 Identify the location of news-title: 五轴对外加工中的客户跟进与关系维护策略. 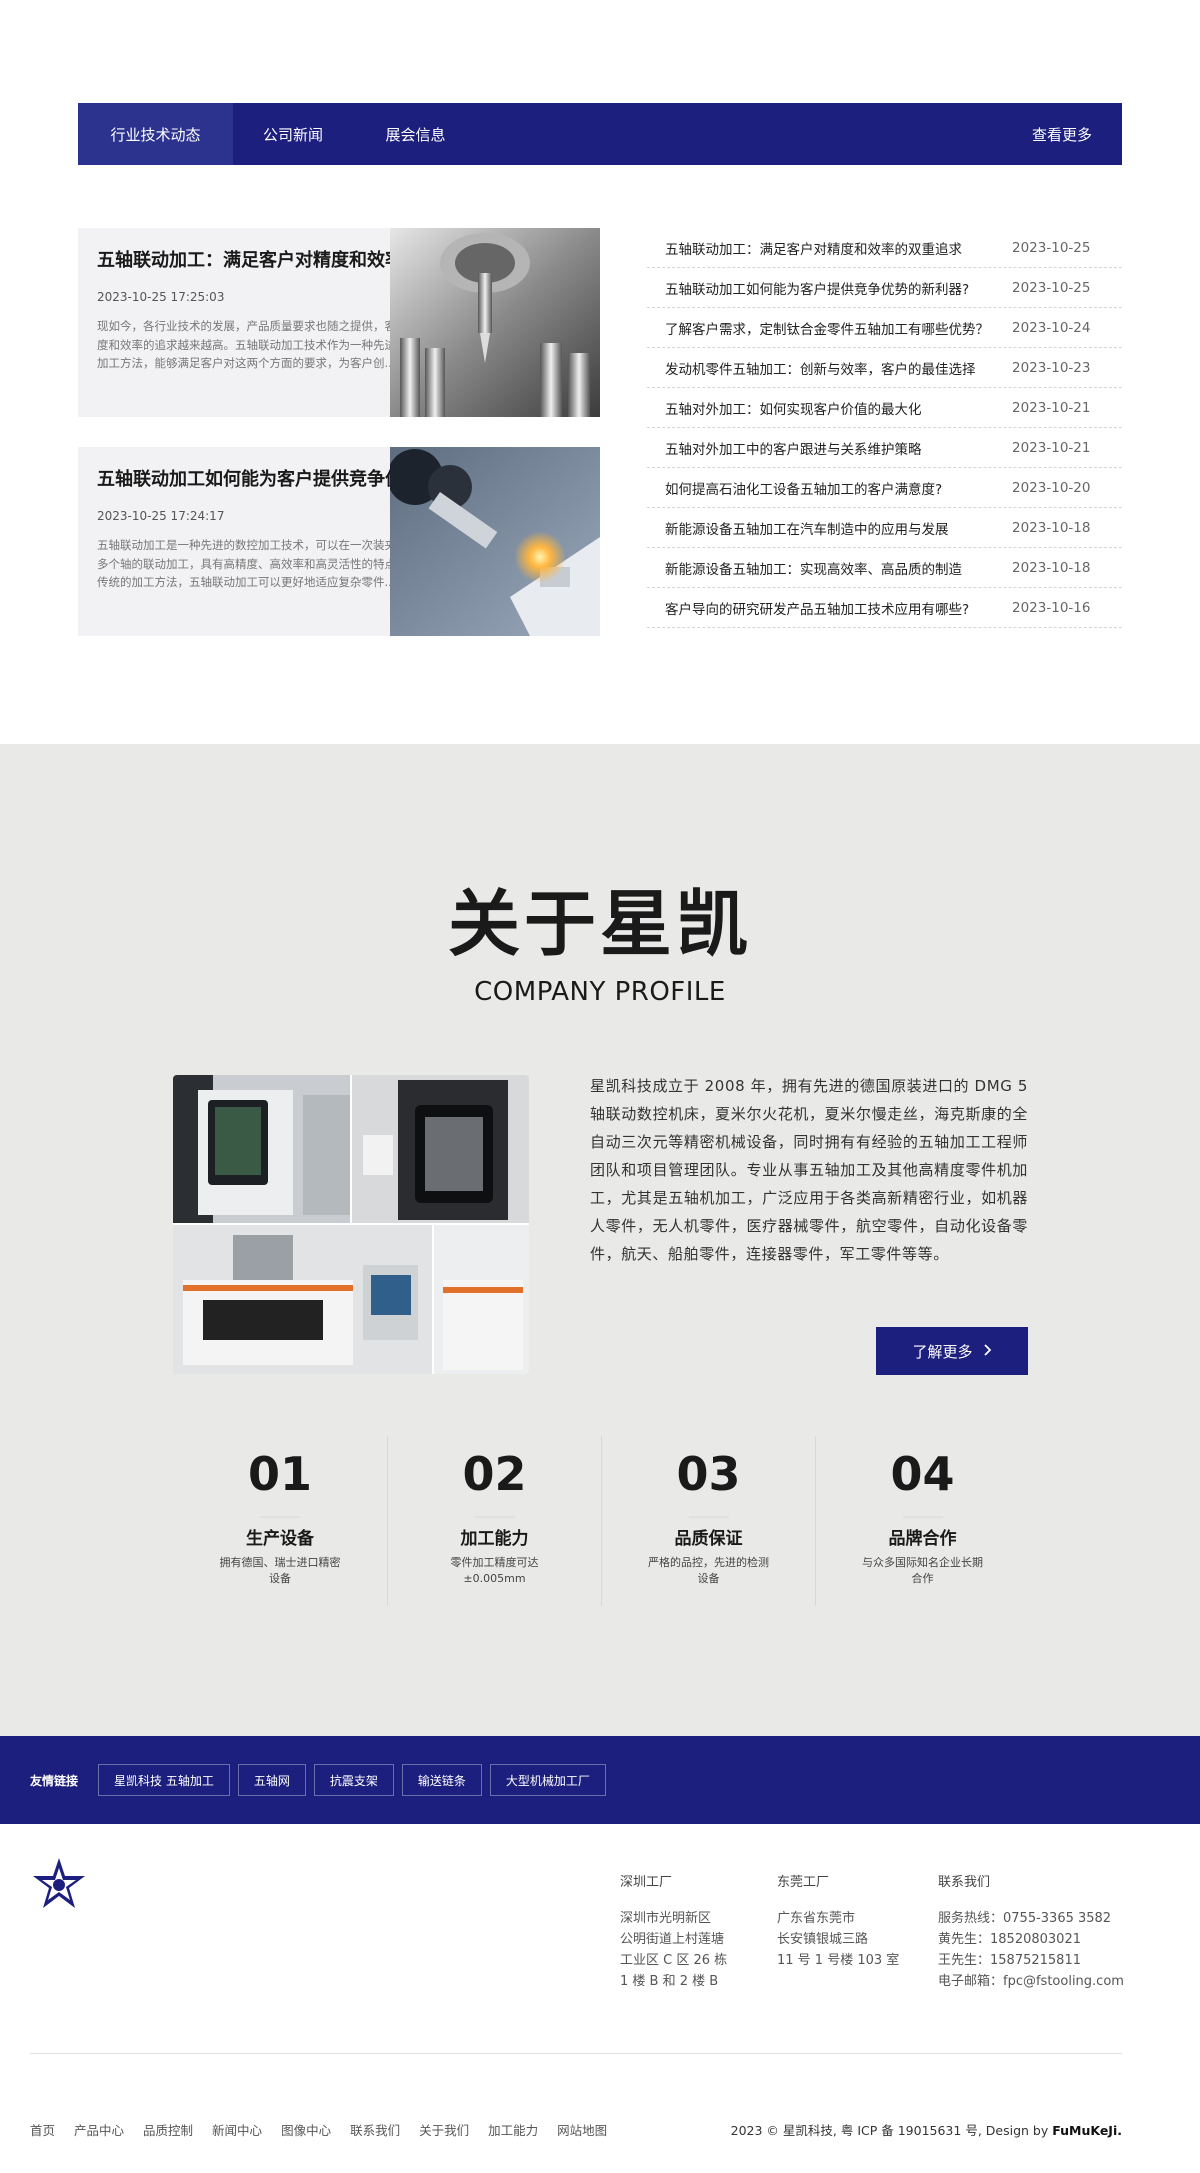
(793, 449).